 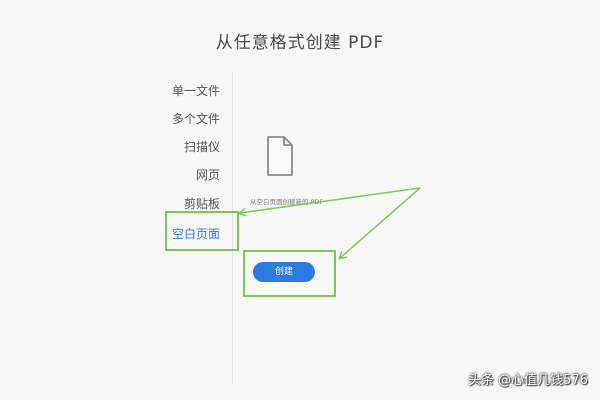 What do you see at coordinates (300, 43) in the screenshot?
I see `page-title: 从任意格式创建 PDF` at bounding box center [300, 43].